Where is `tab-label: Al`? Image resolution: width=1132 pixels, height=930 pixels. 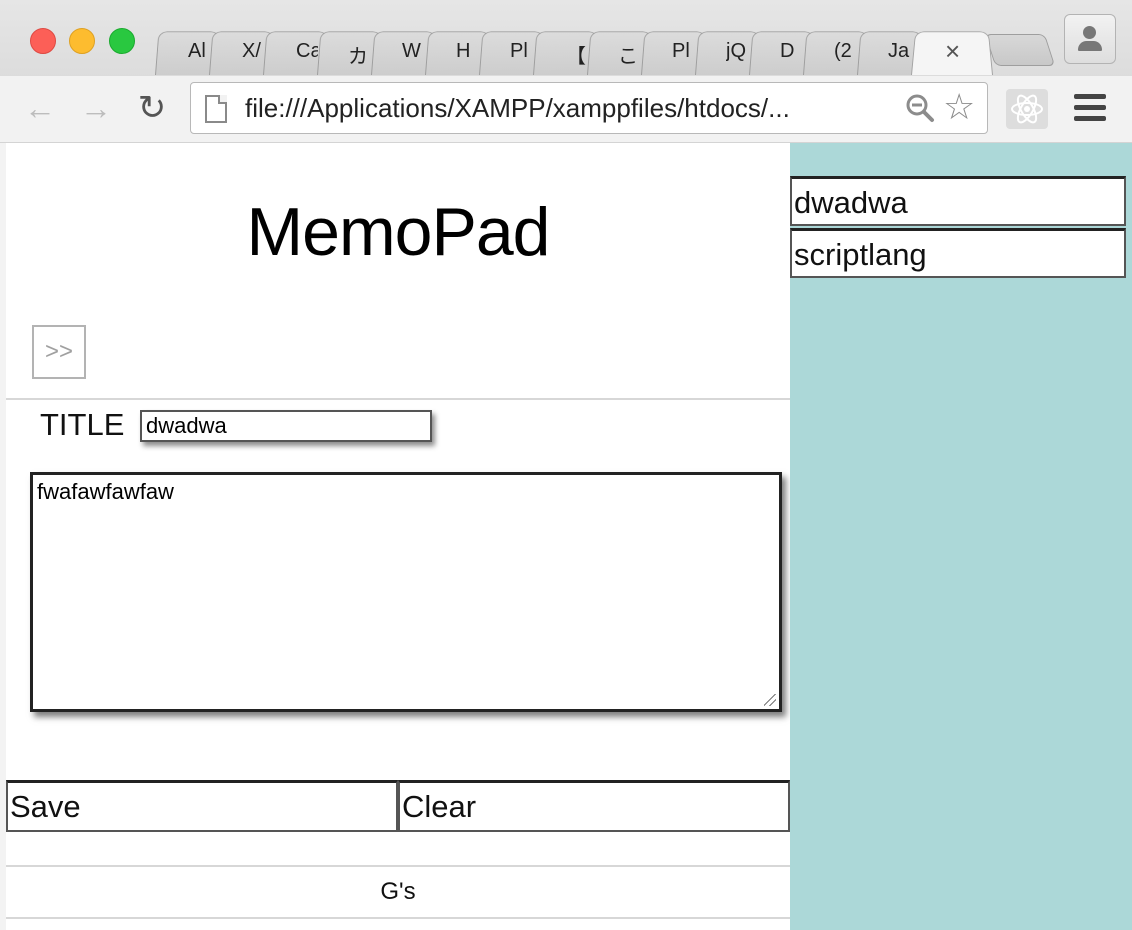
tab-label: Al is located at coordinates (197, 51).